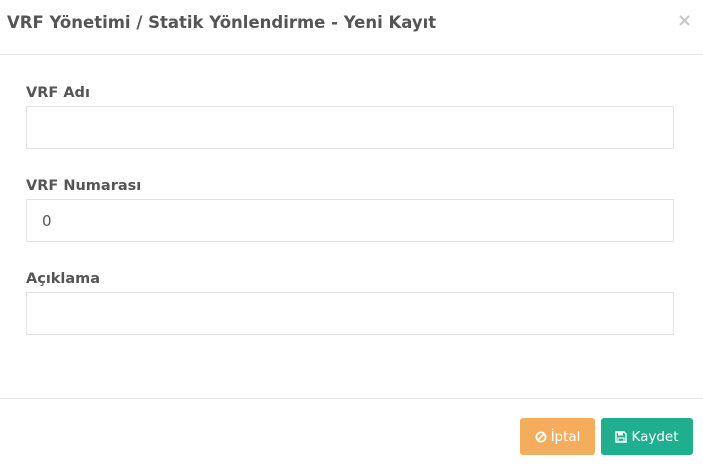 This screenshot has height=470, width=703. I want to click on close-icon: ×, so click(685, 20).